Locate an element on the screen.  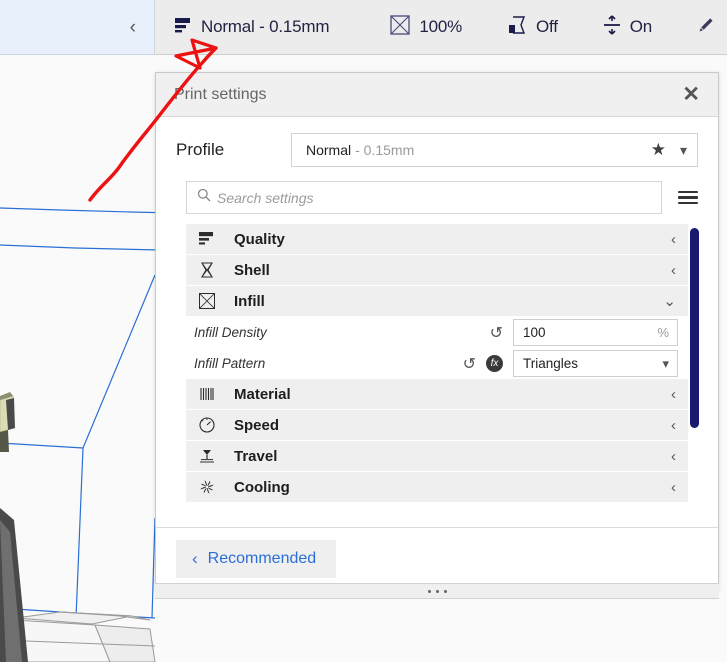
setting-value: 100 is located at coordinates (534, 332).